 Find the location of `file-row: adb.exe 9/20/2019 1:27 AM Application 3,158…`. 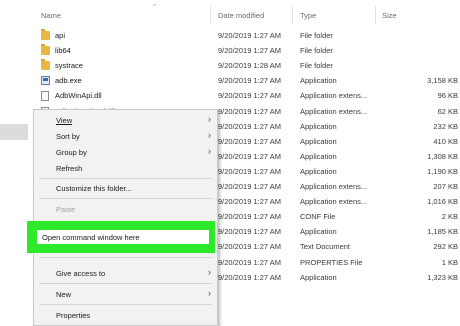

file-row: adb.exe 9/20/2019 1:27 AM Application 3,158… is located at coordinates (245, 80).